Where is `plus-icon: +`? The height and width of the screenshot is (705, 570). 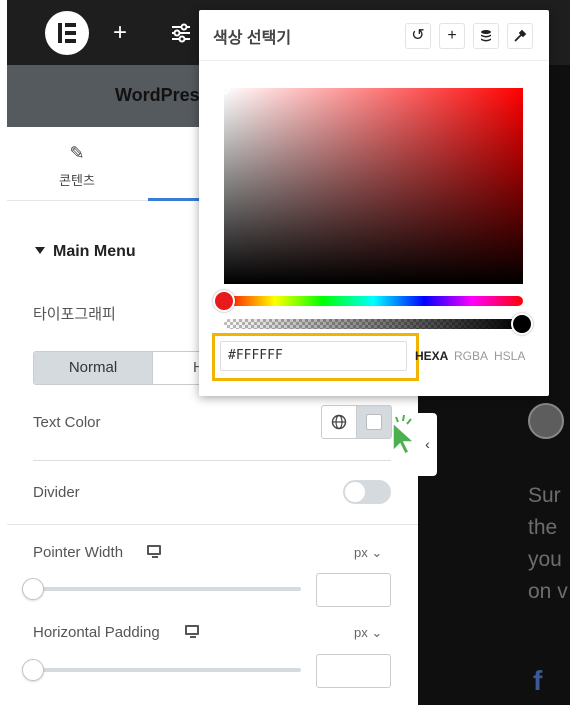
plus-icon: + is located at coordinates (120, 33).